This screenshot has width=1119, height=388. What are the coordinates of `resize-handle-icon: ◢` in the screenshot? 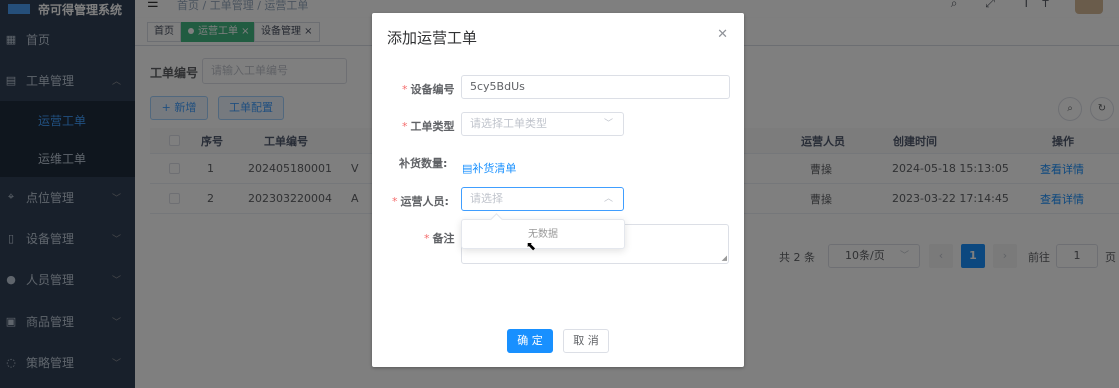 It's located at (724, 258).